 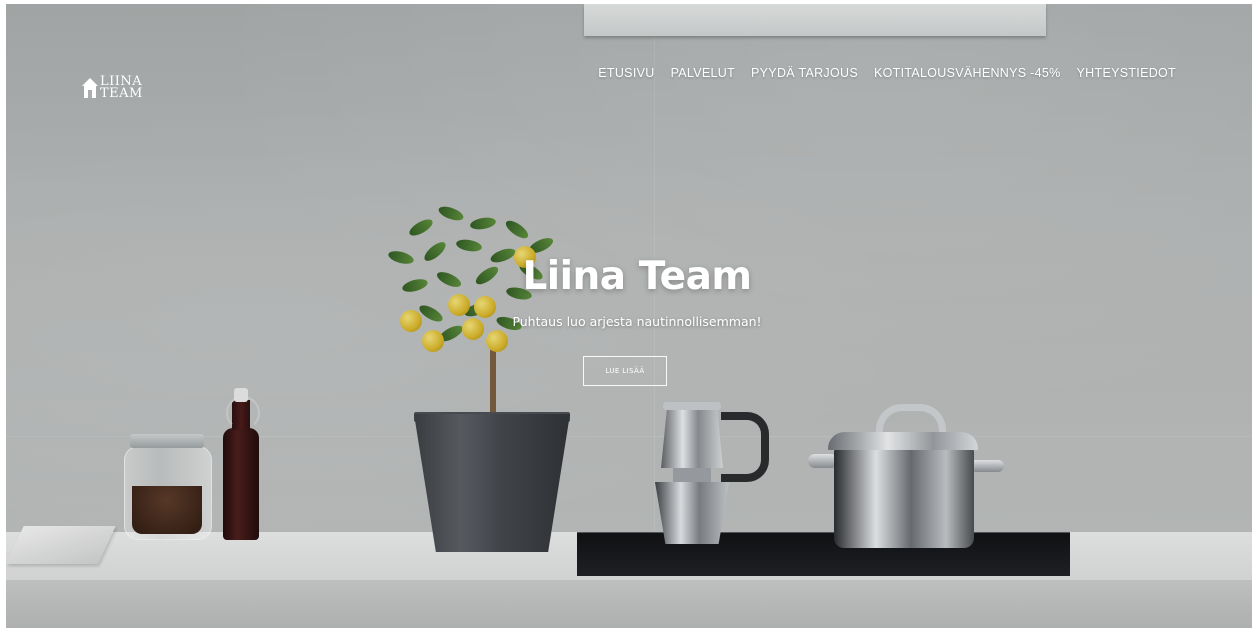 I want to click on house-icon, so click(x=90, y=88).